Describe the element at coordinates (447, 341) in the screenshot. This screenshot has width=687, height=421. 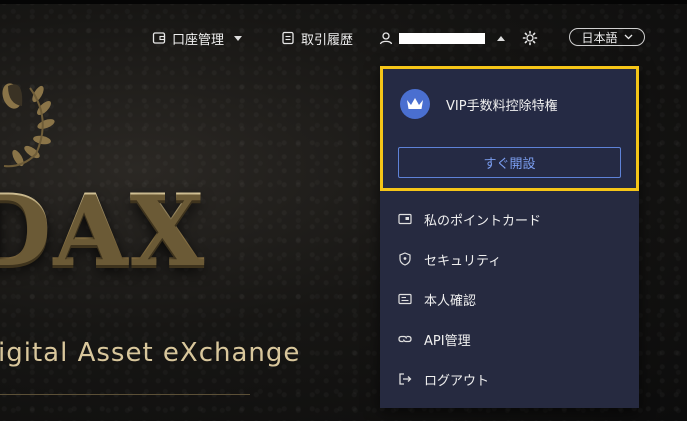
I see `menu-item-label: API管理` at that location.